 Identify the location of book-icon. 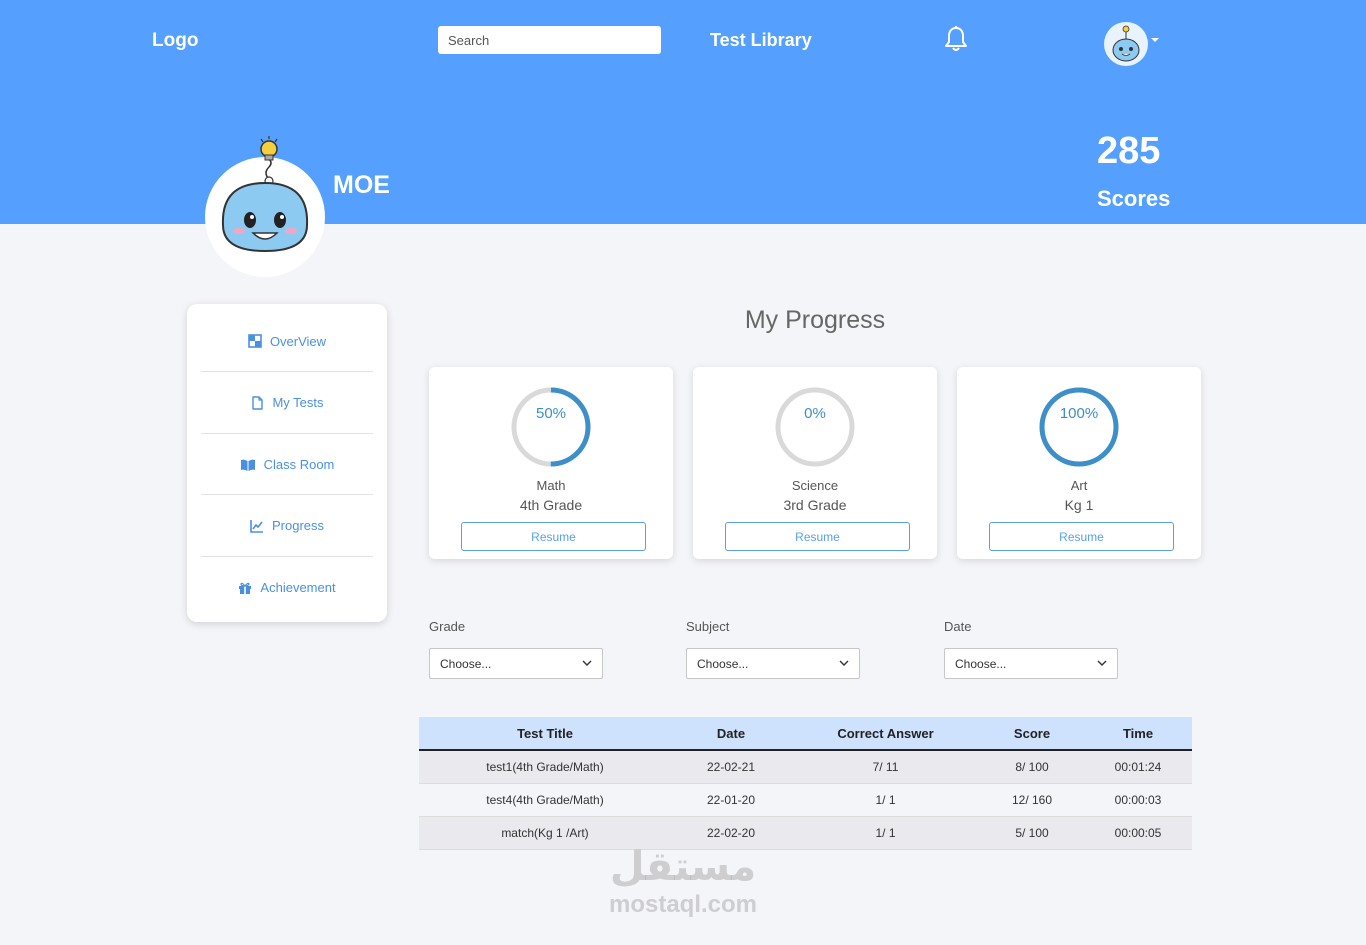
(247, 465).